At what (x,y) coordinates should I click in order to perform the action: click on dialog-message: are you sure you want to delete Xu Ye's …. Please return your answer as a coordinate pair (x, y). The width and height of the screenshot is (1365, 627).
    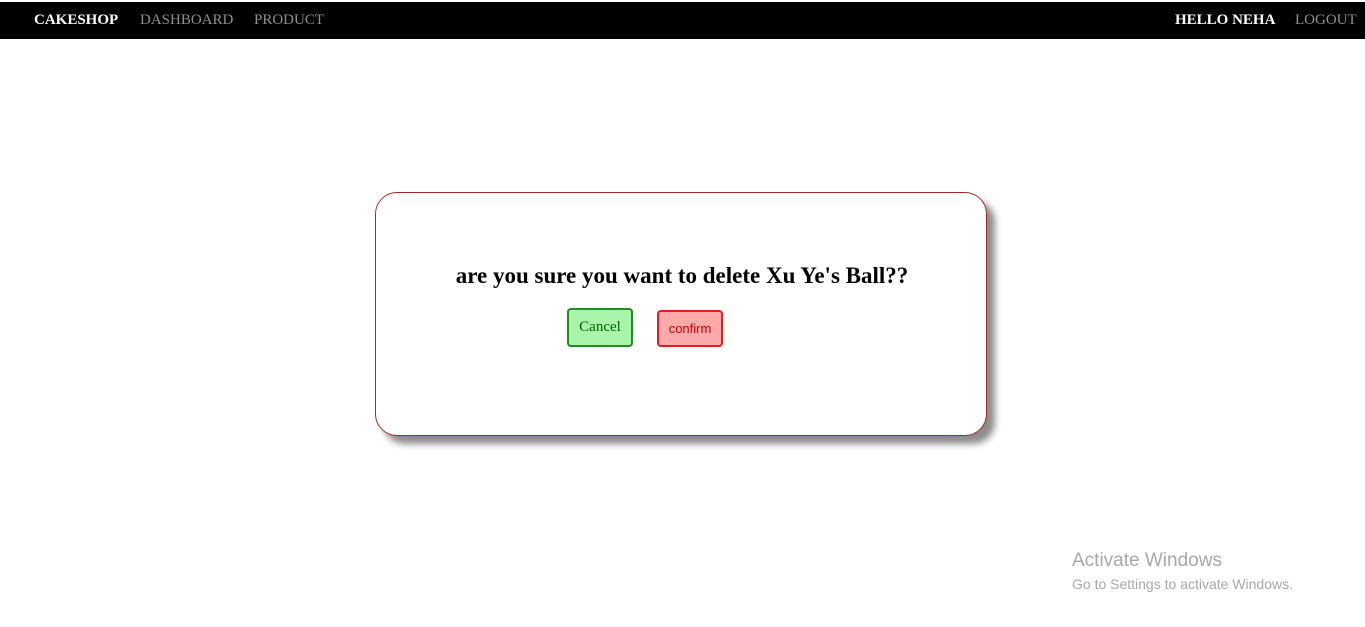
    Looking at the image, I should click on (682, 275).